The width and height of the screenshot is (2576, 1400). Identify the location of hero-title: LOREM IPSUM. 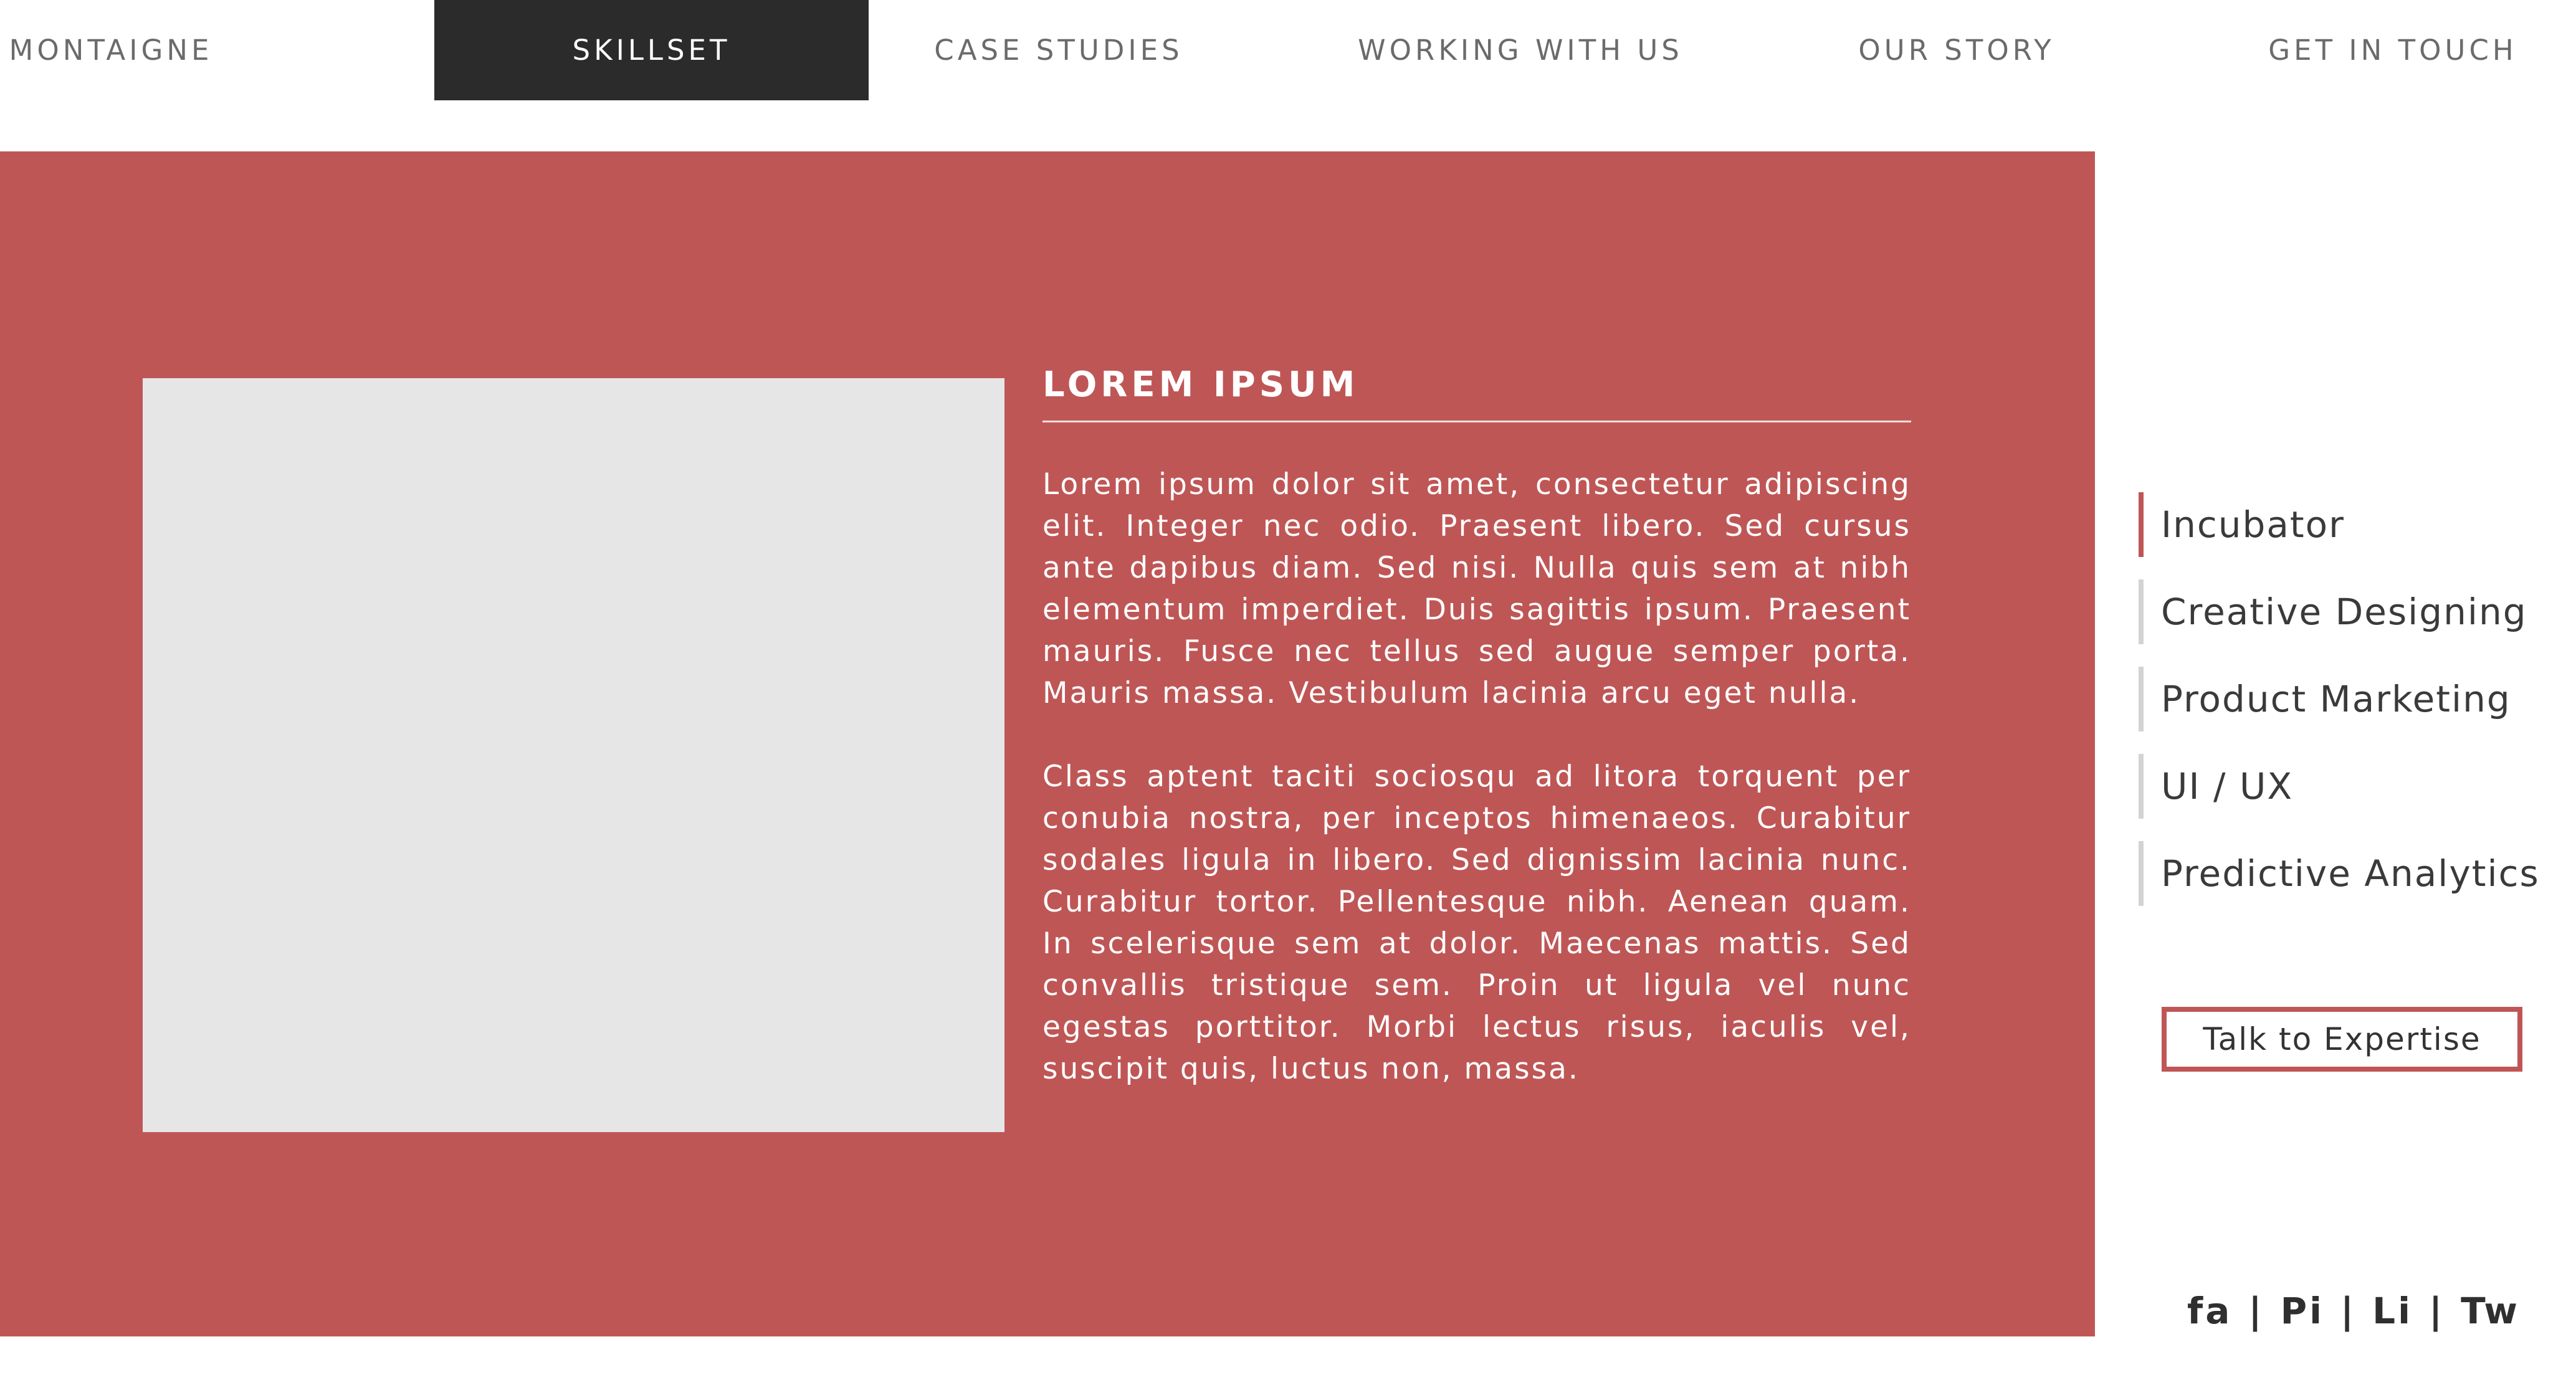
(1200, 384).